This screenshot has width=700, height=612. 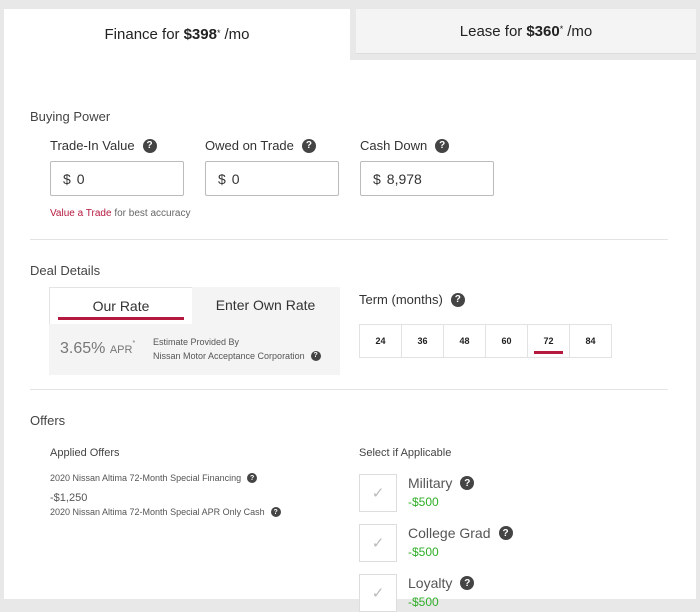 I want to click on cash-down-label-text: Cash Down, so click(x=394, y=145).